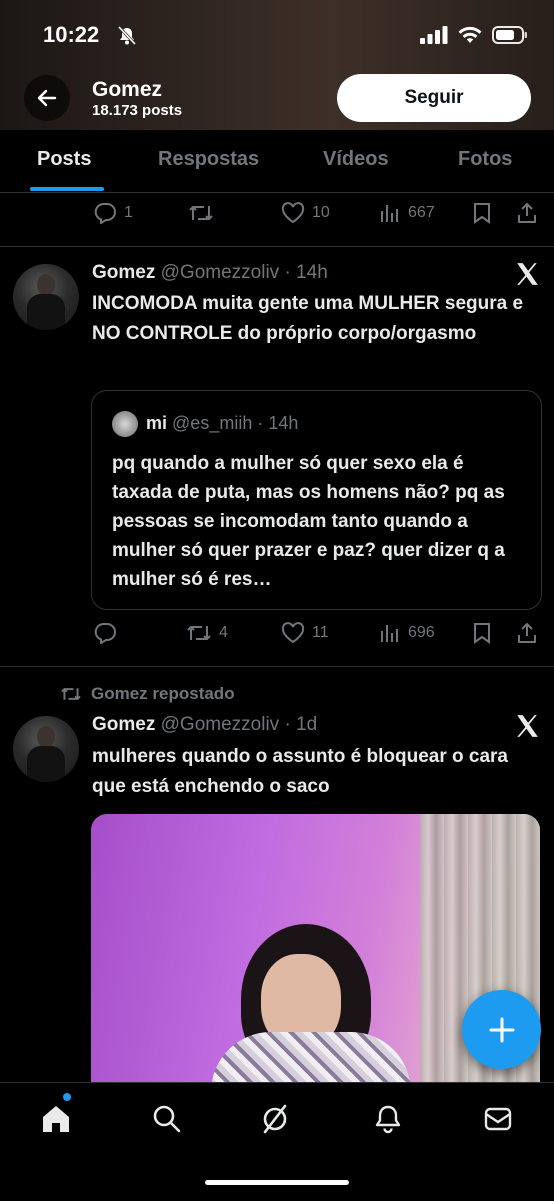 Image resolution: width=554 pixels, height=1201 pixels. I want to click on like-button: 11, so click(305, 633).